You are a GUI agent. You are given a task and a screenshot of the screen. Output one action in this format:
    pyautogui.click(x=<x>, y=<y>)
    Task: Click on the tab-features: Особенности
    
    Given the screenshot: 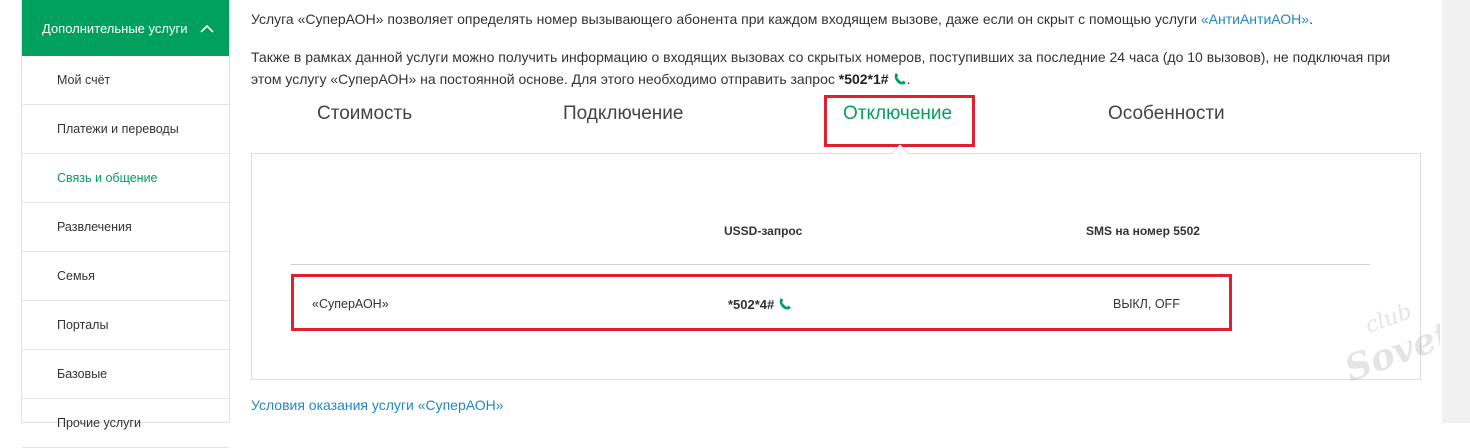 What is the action you would take?
    pyautogui.click(x=1166, y=114)
    